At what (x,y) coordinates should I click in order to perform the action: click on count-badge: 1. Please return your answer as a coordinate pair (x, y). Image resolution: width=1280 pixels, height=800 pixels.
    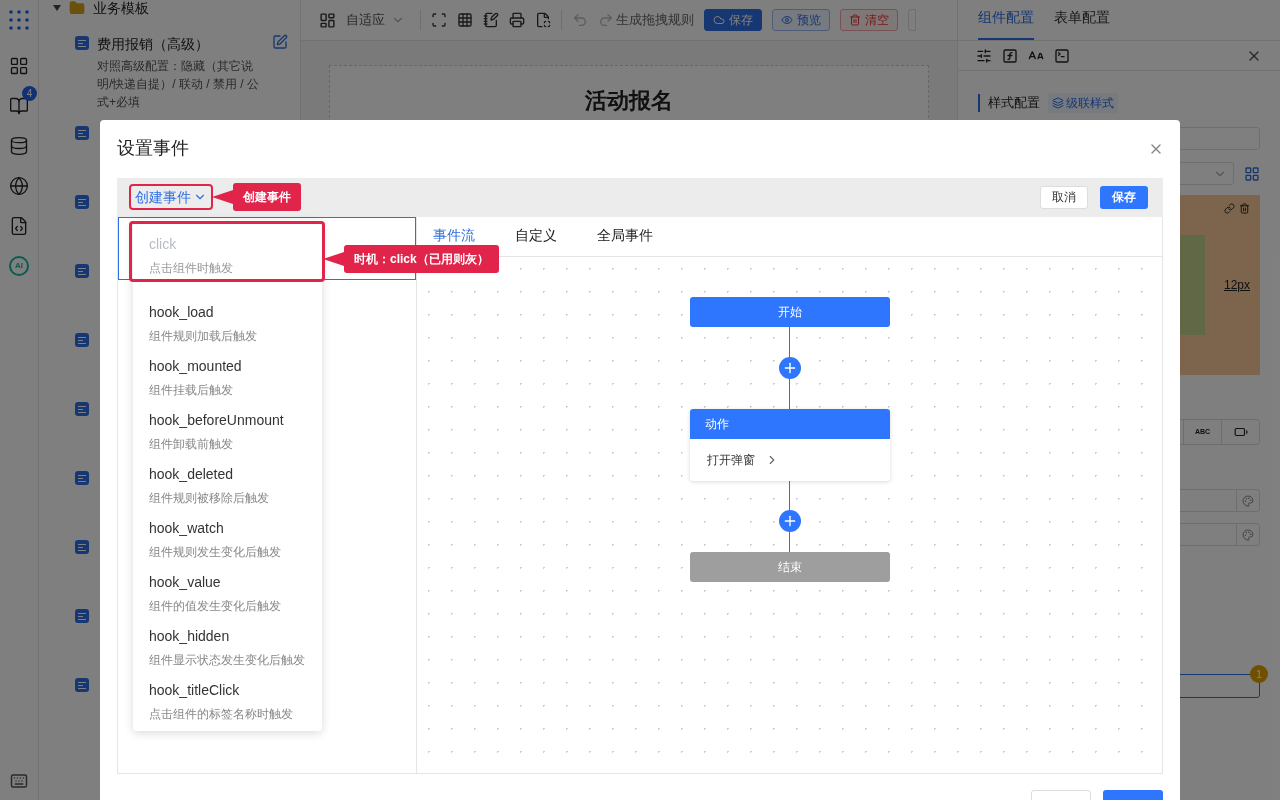
    Looking at the image, I should click on (1259, 674).